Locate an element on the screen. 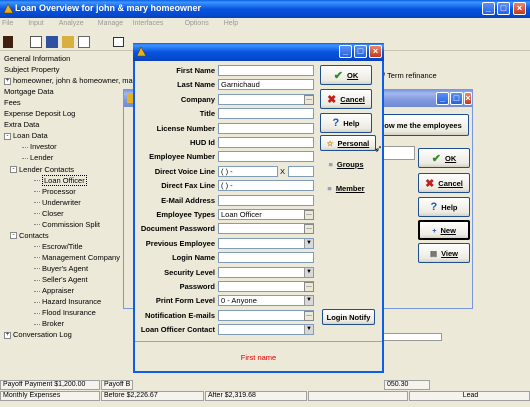  tree-item: Mortgage Data is located at coordinates (29, 91).